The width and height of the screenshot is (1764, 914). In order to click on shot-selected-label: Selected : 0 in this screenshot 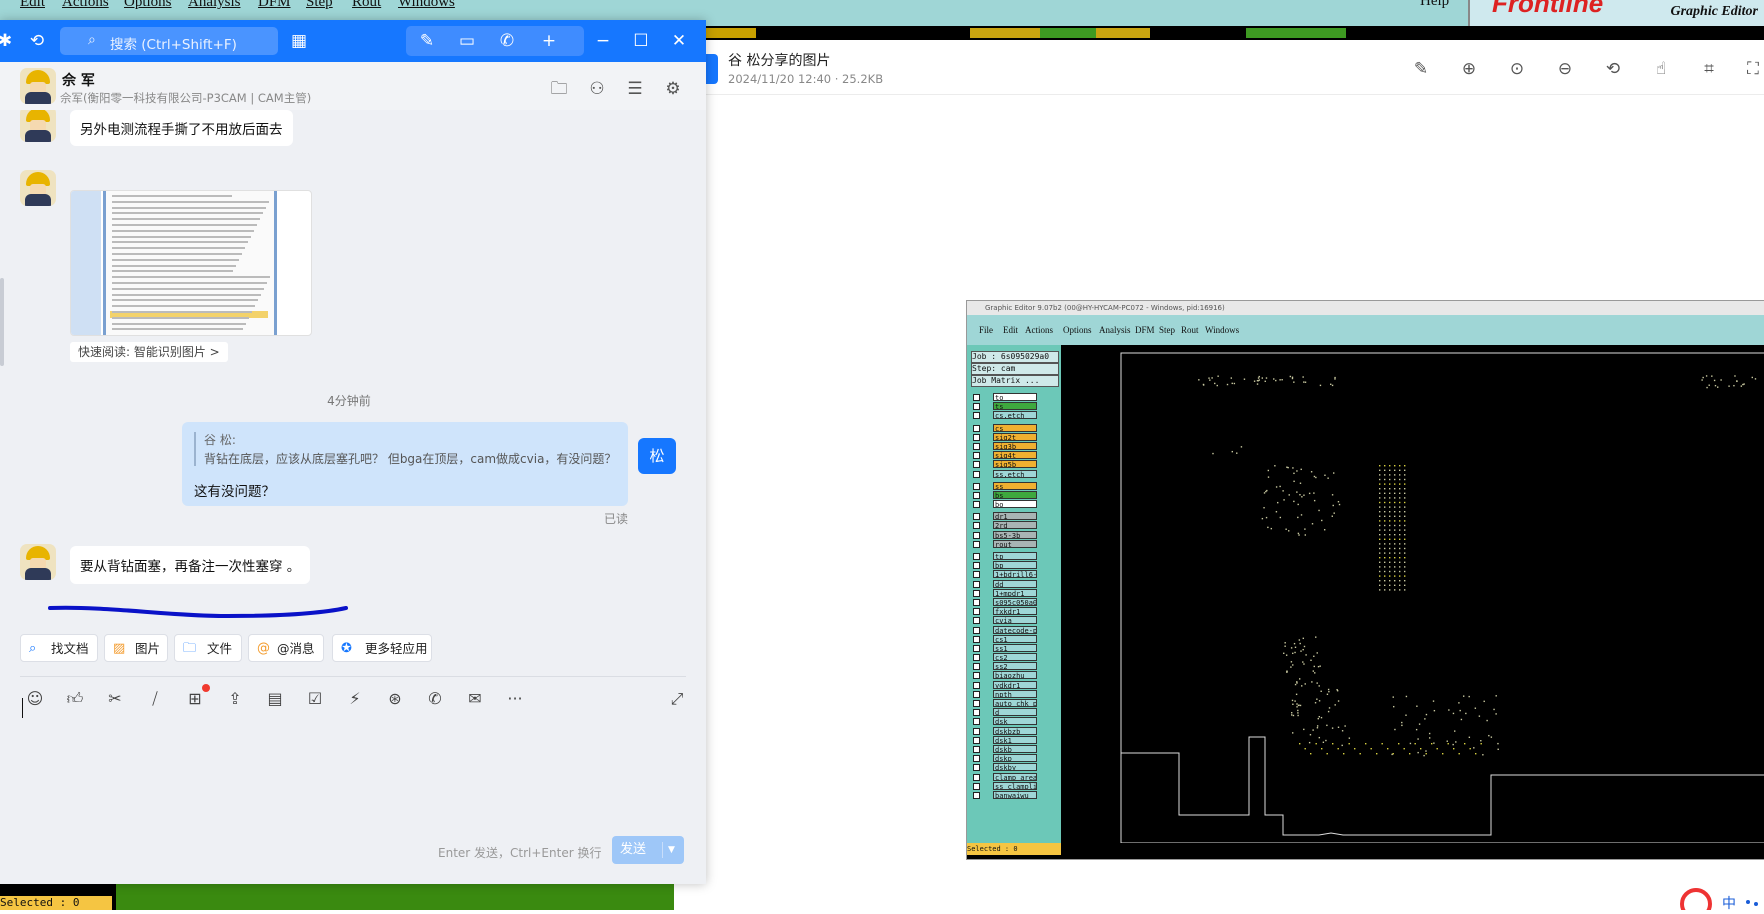, I will do `click(1014, 849)`.